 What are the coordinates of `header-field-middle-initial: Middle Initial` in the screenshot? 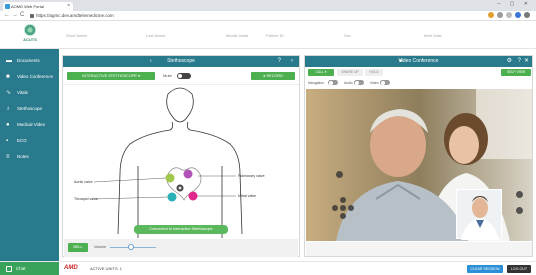 It's located at (237, 35).